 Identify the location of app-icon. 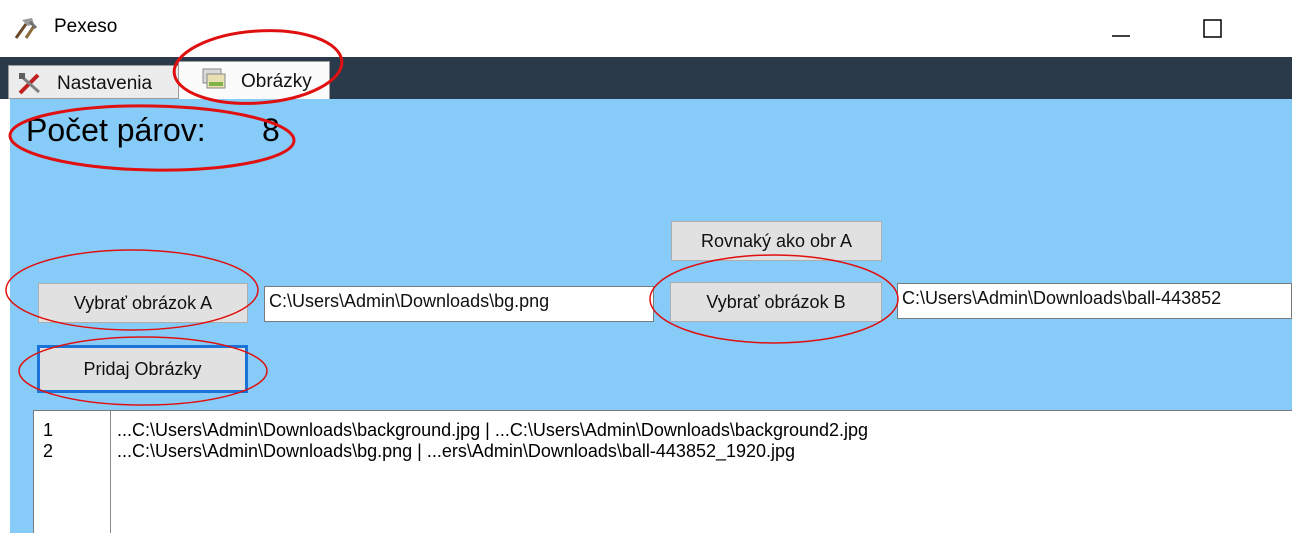
(26, 28).